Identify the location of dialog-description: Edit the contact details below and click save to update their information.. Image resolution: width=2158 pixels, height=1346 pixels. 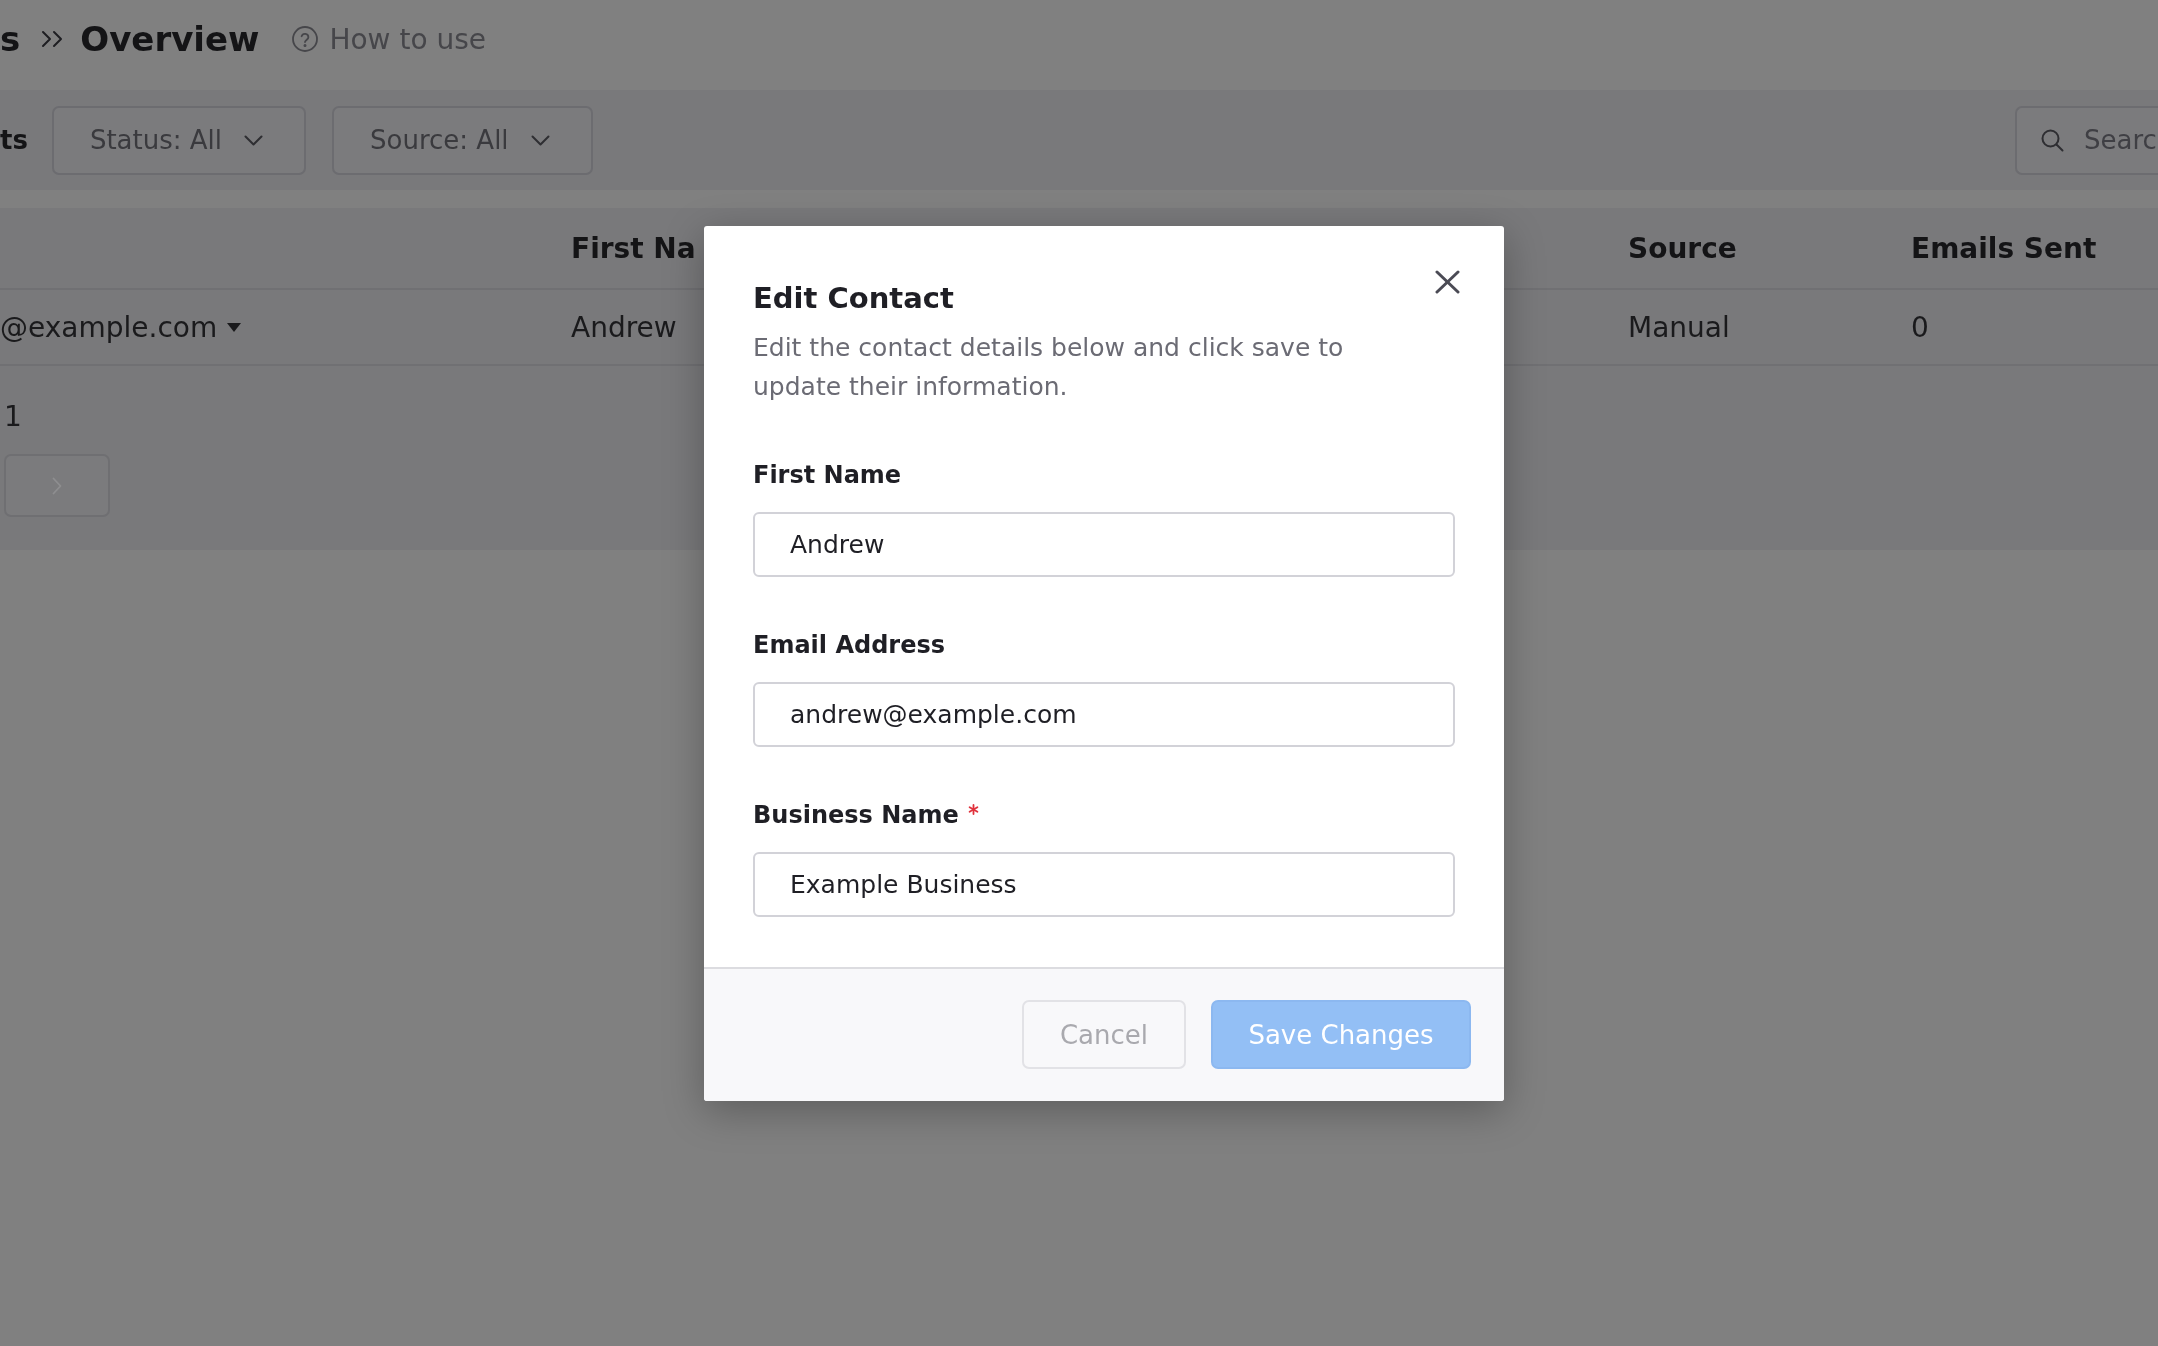
(1049, 367).